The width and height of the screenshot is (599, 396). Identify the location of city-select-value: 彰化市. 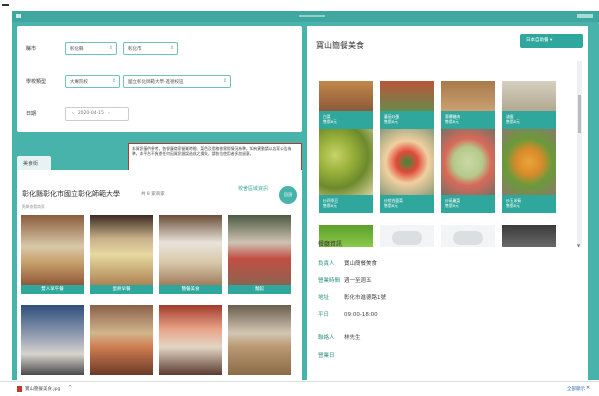
(135, 49).